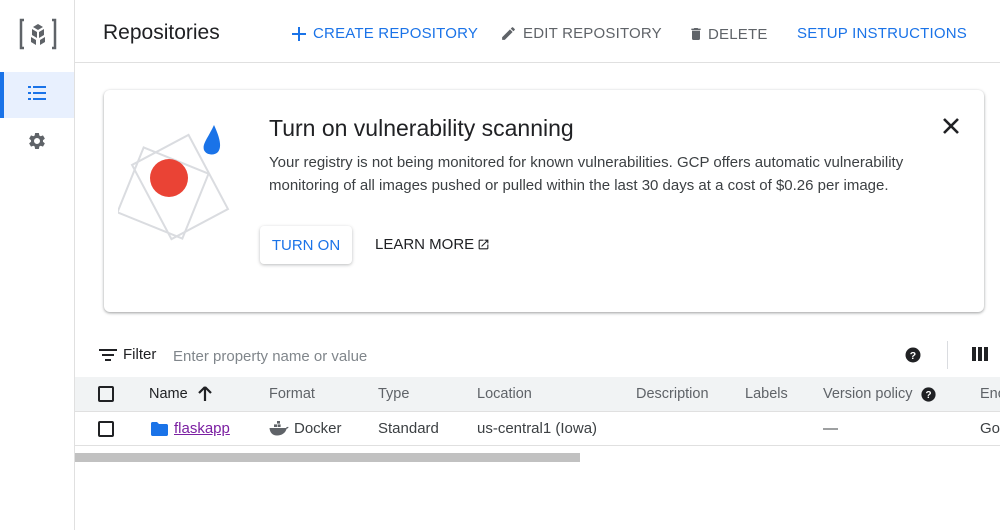 The height and width of the screenshot is (530, 1000). Describe the element at coordinates (279, 428) in the screenshot. I see `docker-icon` at that location.